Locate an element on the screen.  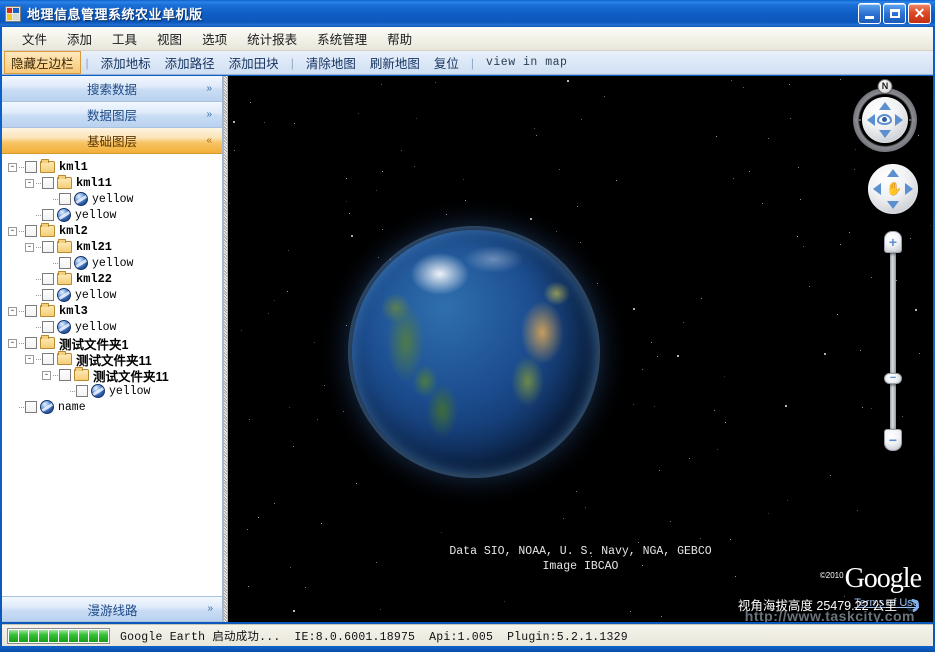
menu-item-1: 添加 is located at coordinates (79, 38).